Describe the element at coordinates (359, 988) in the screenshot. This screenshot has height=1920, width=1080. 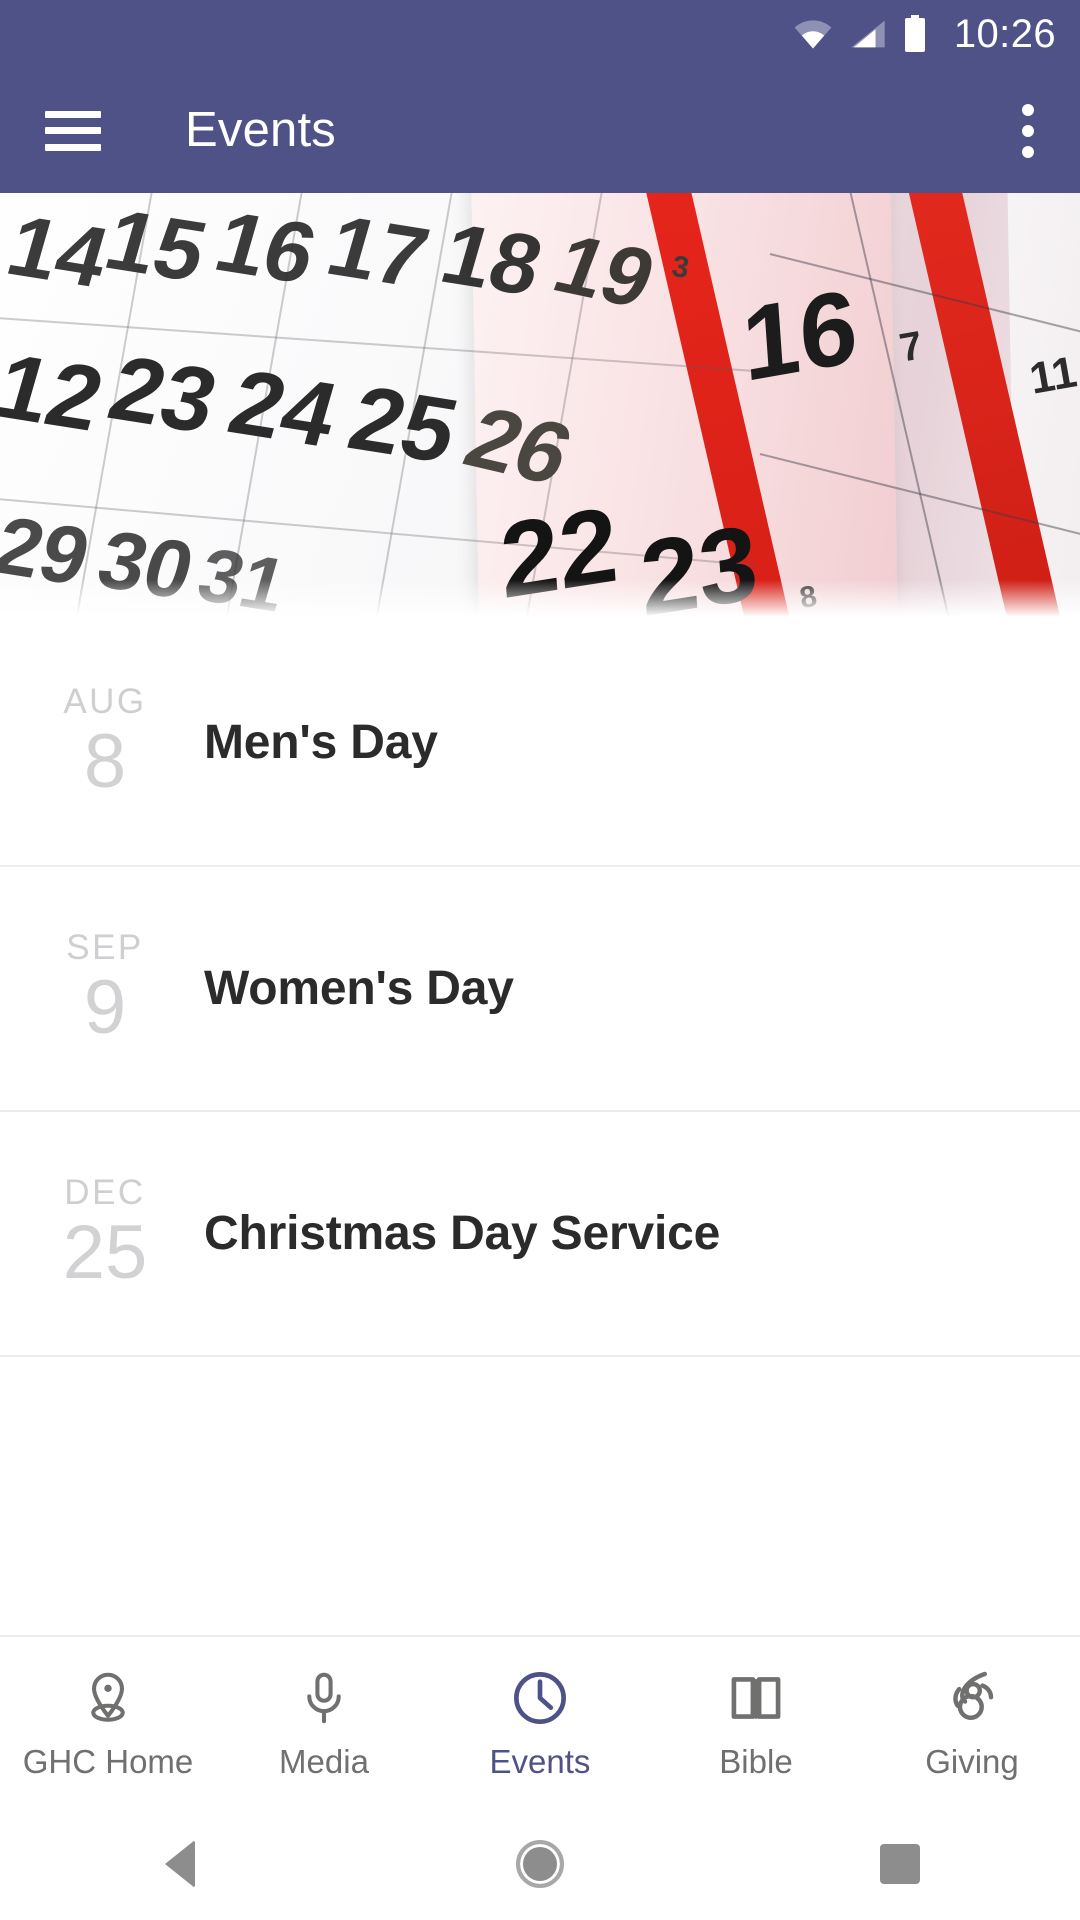
I see `event-title: Women's Day` at that location.